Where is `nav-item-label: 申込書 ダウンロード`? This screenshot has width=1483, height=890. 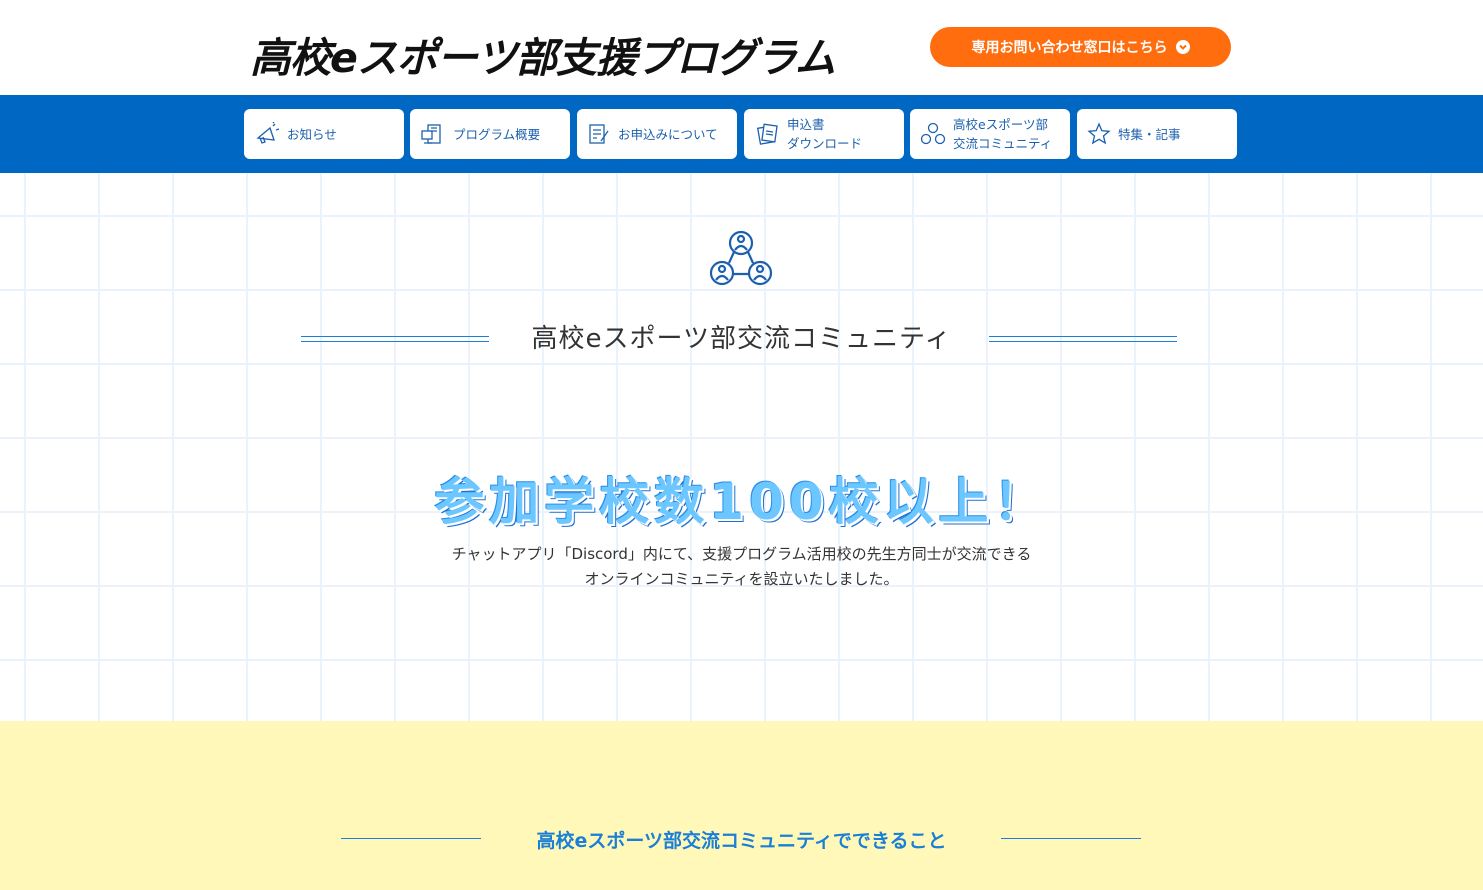 nav-item-label: 申込書 ダウンロード is located at coordinates (825, 134).